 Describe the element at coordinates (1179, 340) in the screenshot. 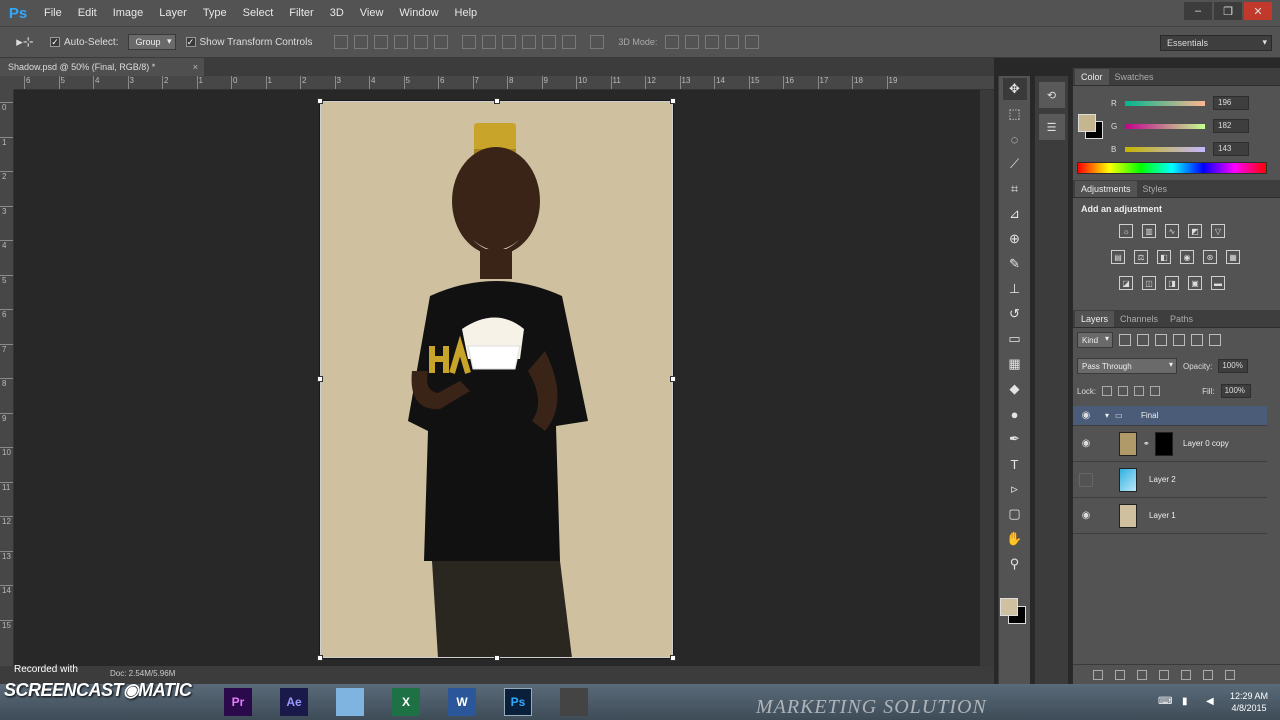

I see `filter-shape-icon` at that location.